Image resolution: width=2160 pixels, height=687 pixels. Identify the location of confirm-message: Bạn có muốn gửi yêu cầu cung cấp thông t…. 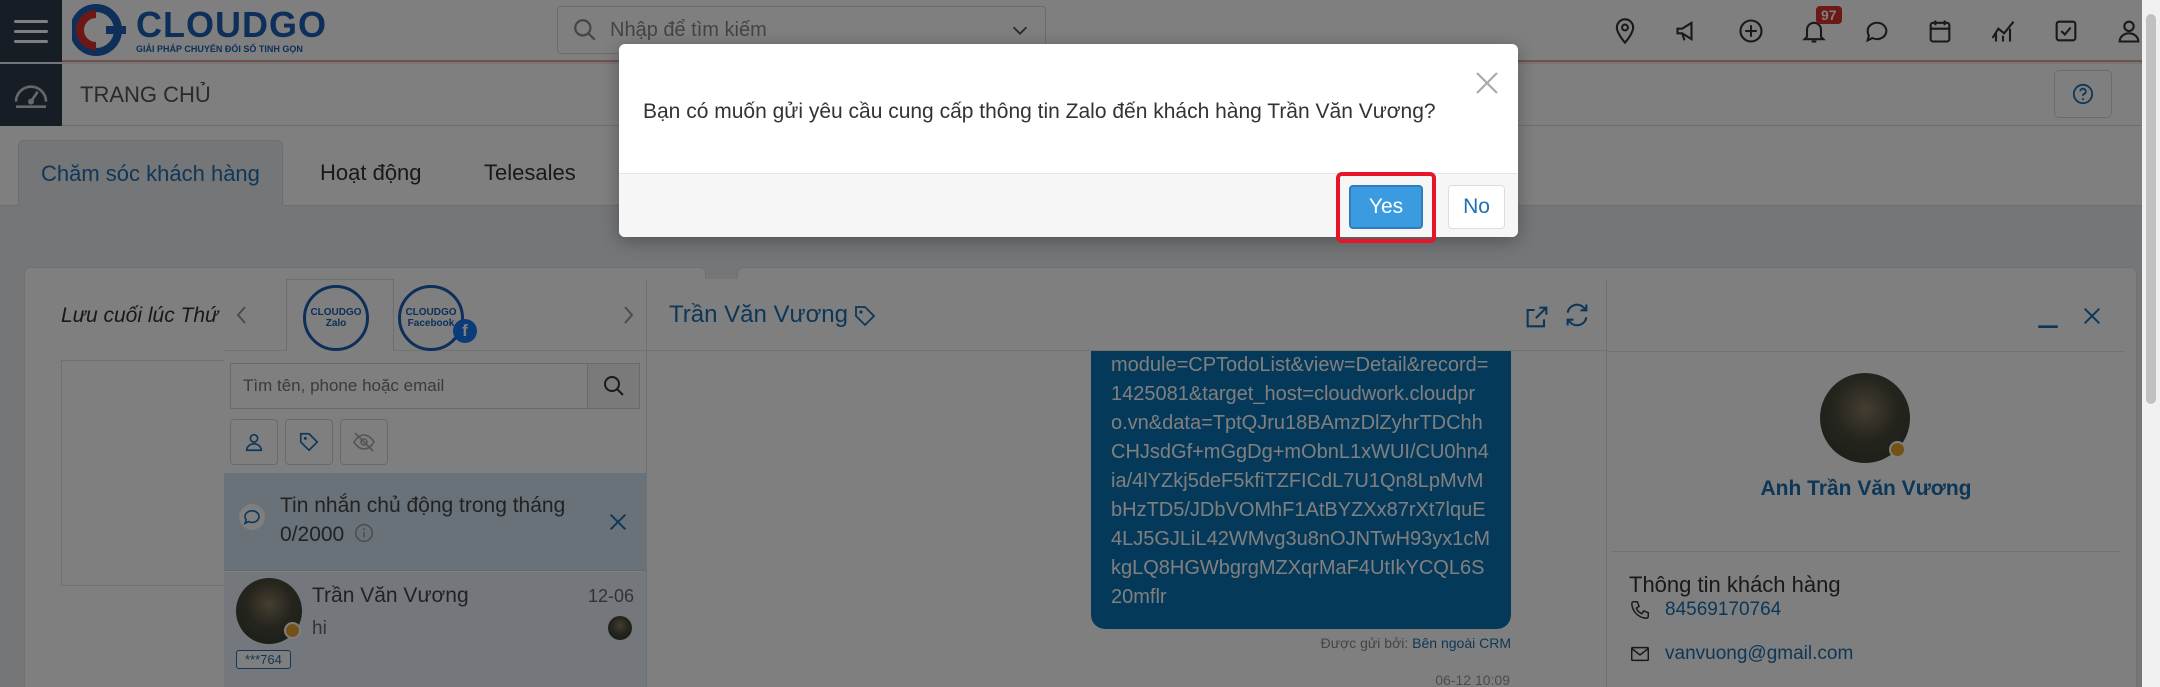
(1039, 111).